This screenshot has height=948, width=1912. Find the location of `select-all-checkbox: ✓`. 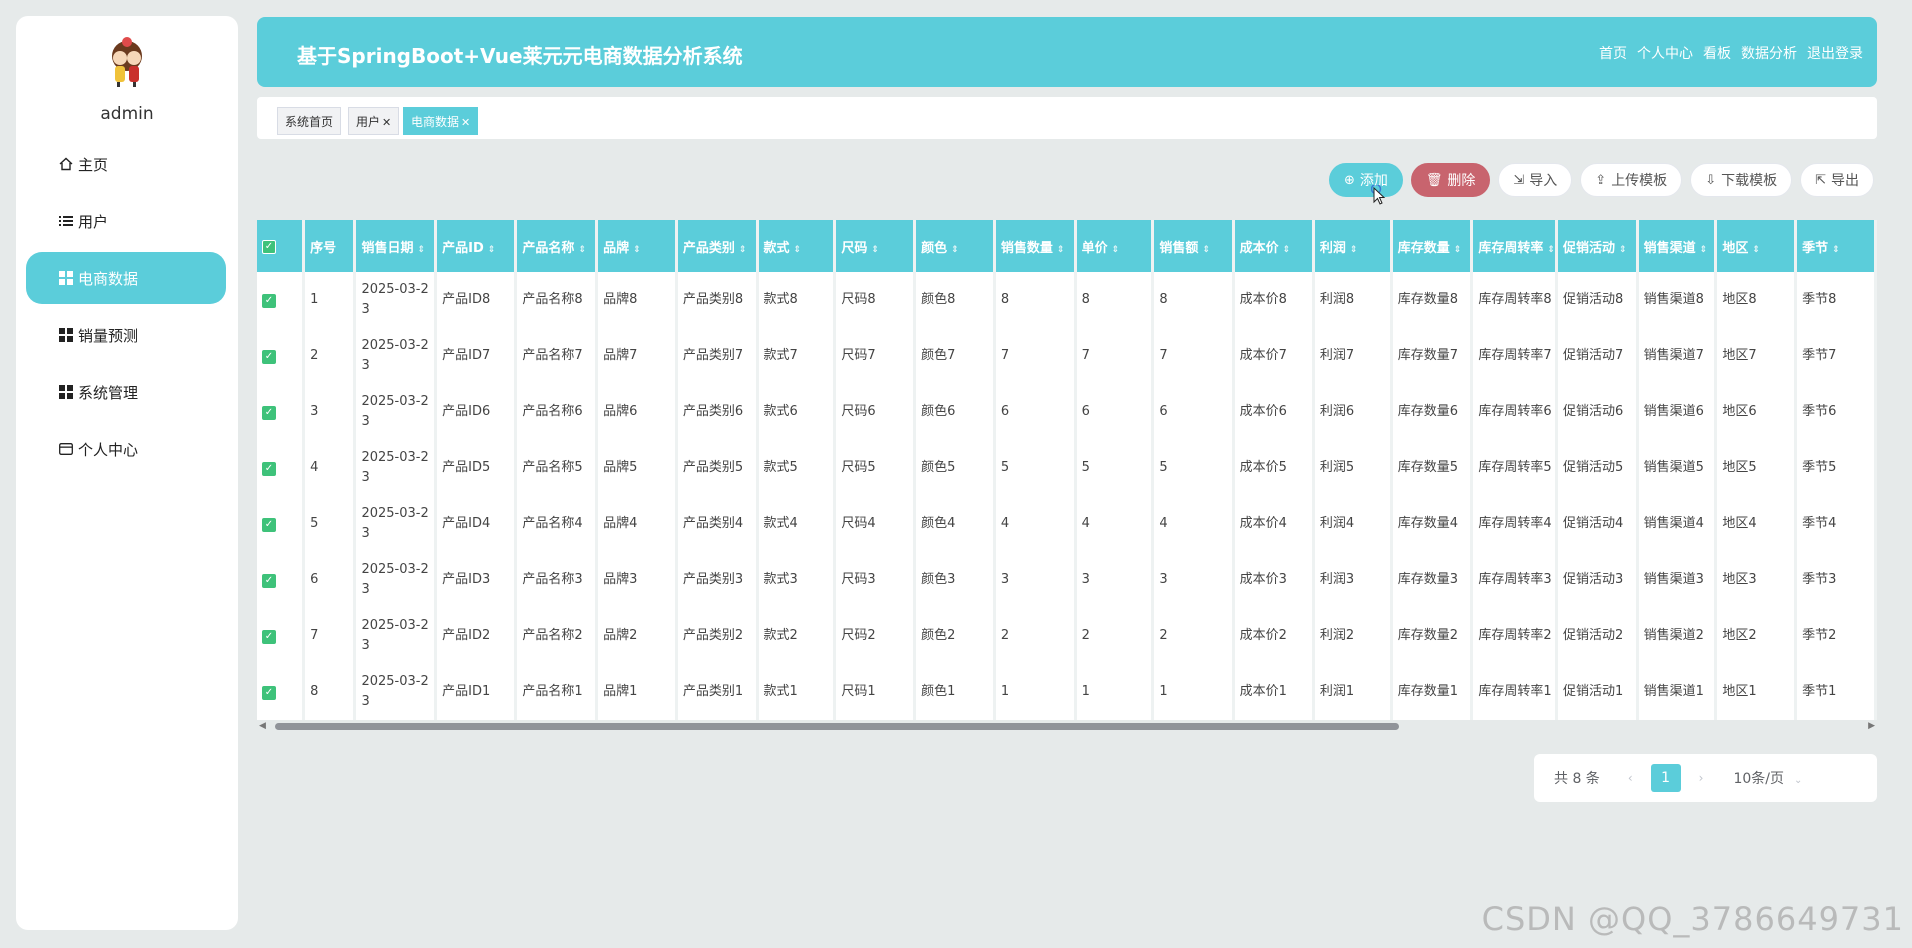

select-all-checkbox: ✓ is located at coordinates (269, 247).